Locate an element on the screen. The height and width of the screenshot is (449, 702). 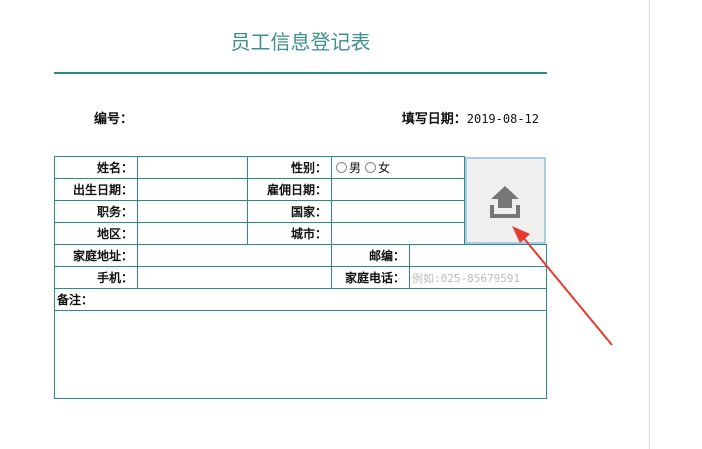
red-arrow is located at coordinates (562, 286).